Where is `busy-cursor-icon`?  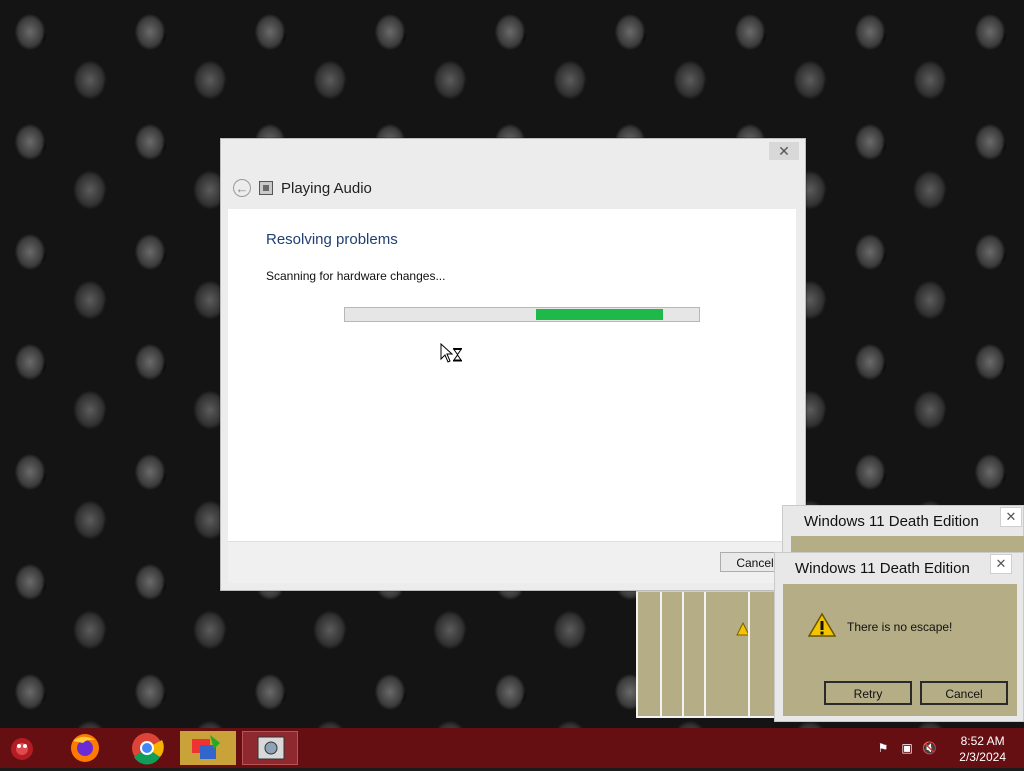 busy-cursor-icon is located at coordinates (451, 353).